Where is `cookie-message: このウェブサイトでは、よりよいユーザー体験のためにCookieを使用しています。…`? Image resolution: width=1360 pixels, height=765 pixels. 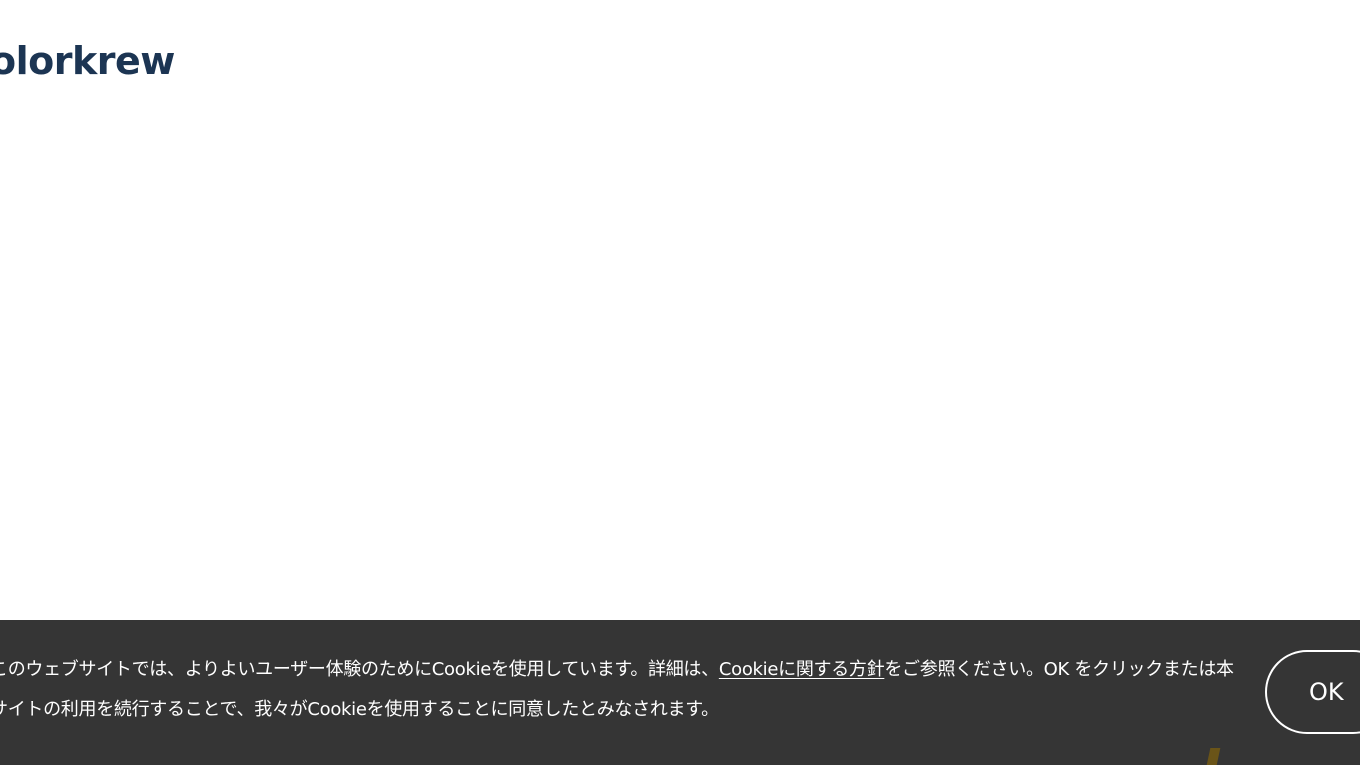
cookie-message: このウェブサイトでは、よりよいユーザー体験のためにCookieを使用しています。… is located at coordinates (617, 690).